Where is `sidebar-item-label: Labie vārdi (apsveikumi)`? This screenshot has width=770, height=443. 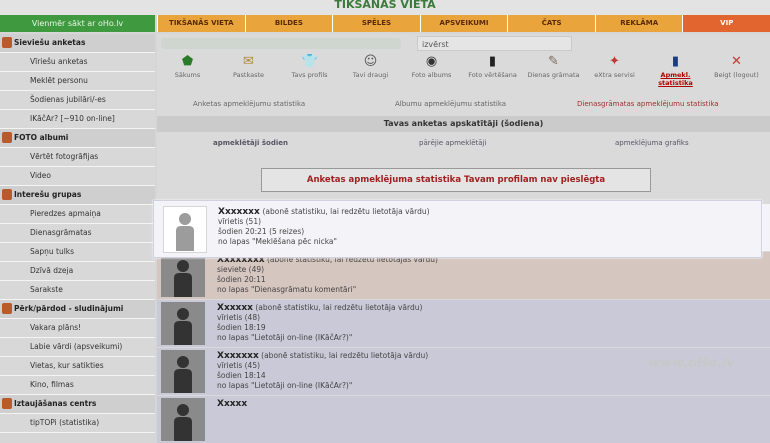
sidebar-item-label: Labie vārdi (apsveikumi) is located at coordinates (76, 346).